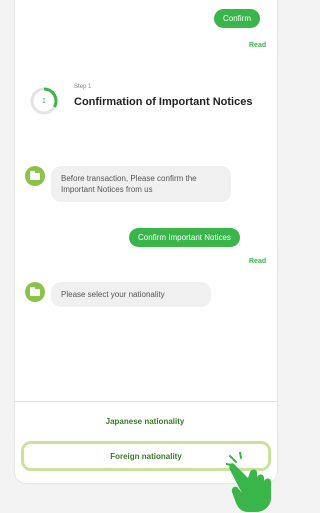  I want to click on confirm-sent-text: Confirm, so click(237, 18).